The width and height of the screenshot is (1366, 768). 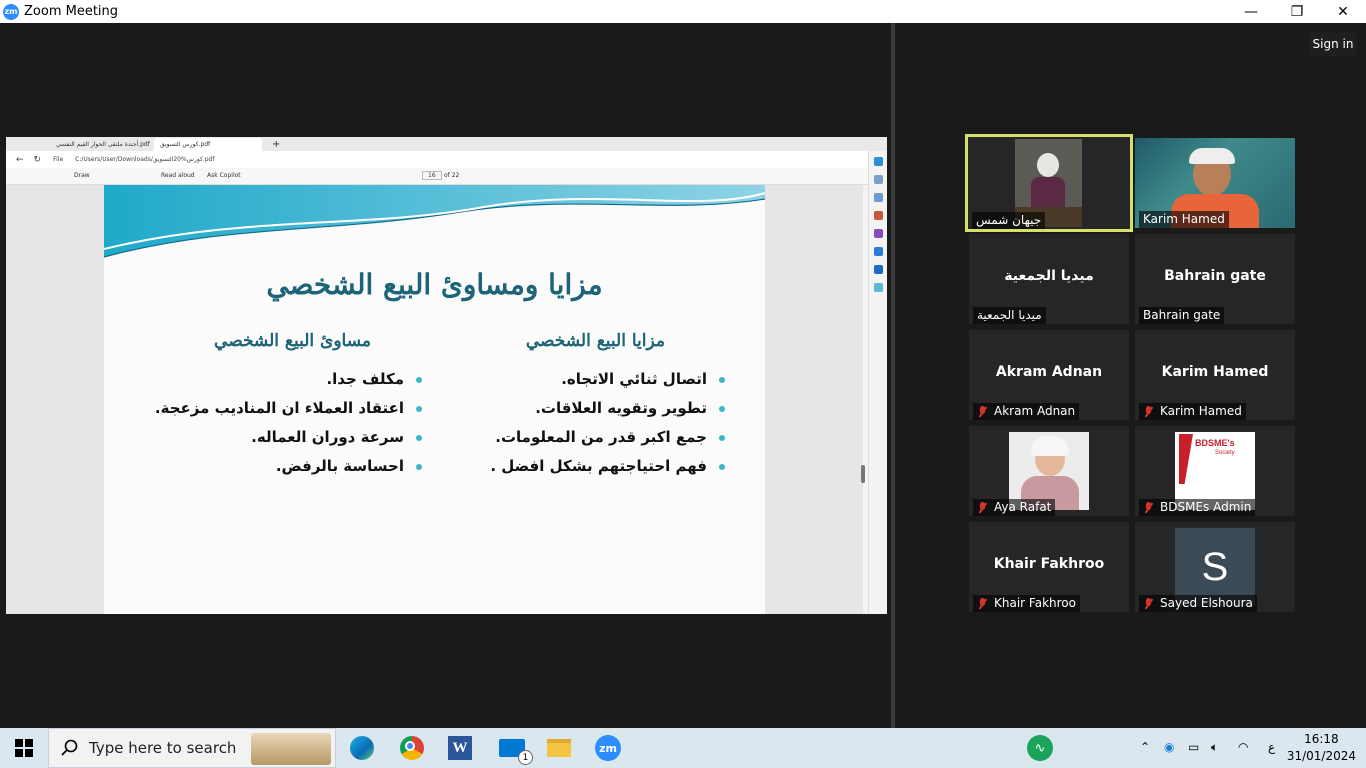 I want to click on mail-badge: 1, so click(x=525, y=757).